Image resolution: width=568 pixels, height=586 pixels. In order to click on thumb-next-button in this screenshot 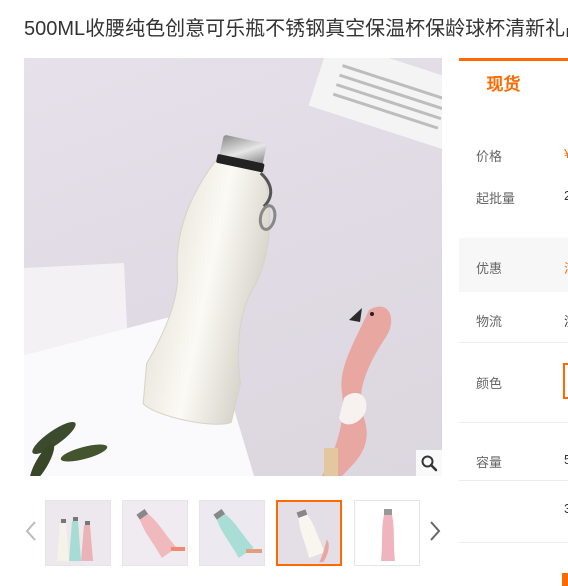, I will do `click(435, 531)`.